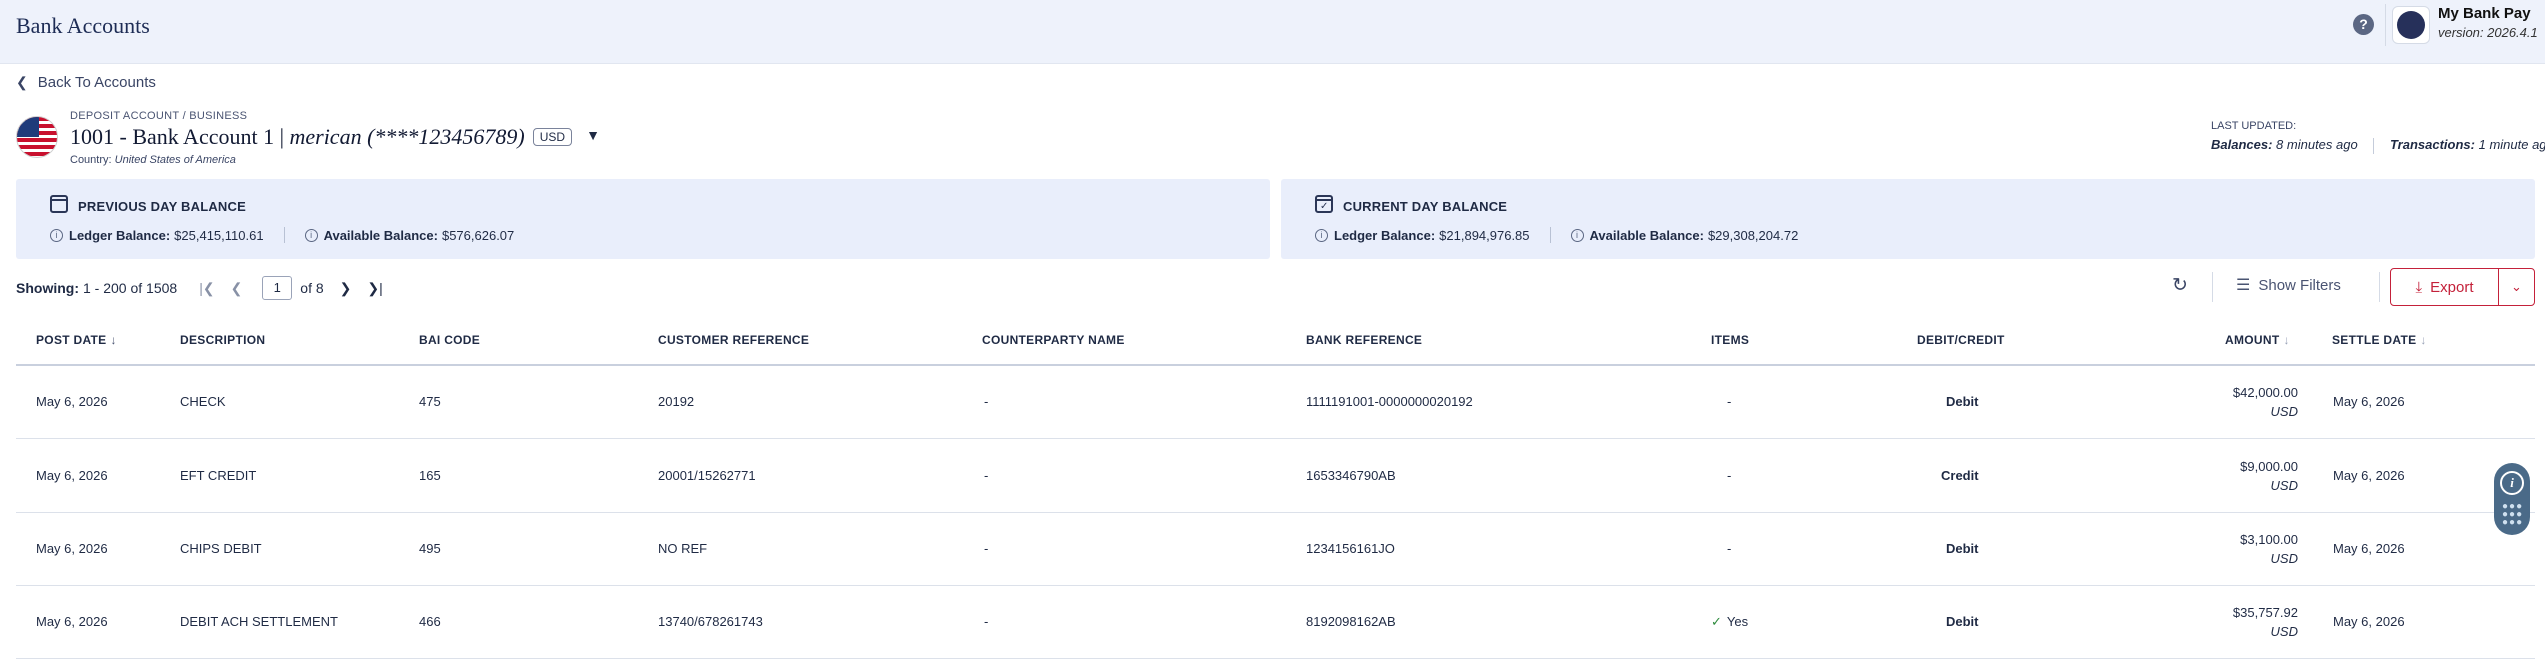 This screenshot has width=2545, height=660. What do you see at coordinates (71, 340) in the screenshot?
I see `column-label: POST DATE` at bounding box center [71, 340].